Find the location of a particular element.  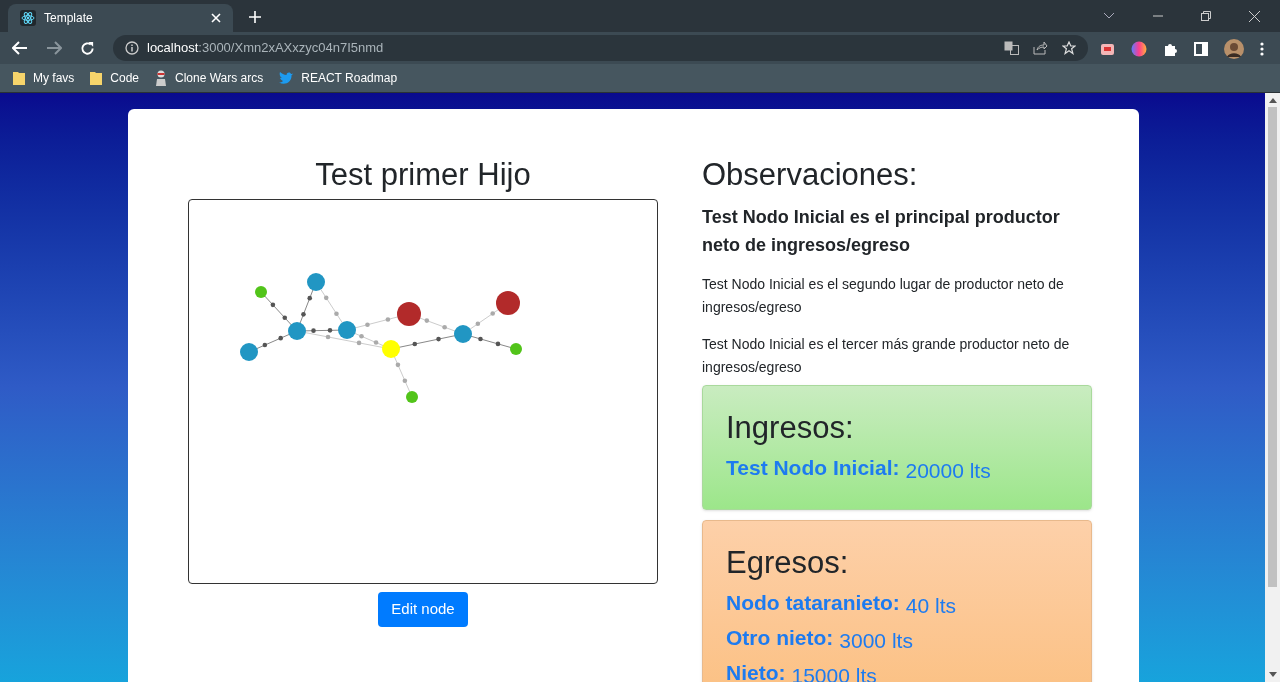

entry-name: Nodo tataranieto: is located at coordinates (813, 603).